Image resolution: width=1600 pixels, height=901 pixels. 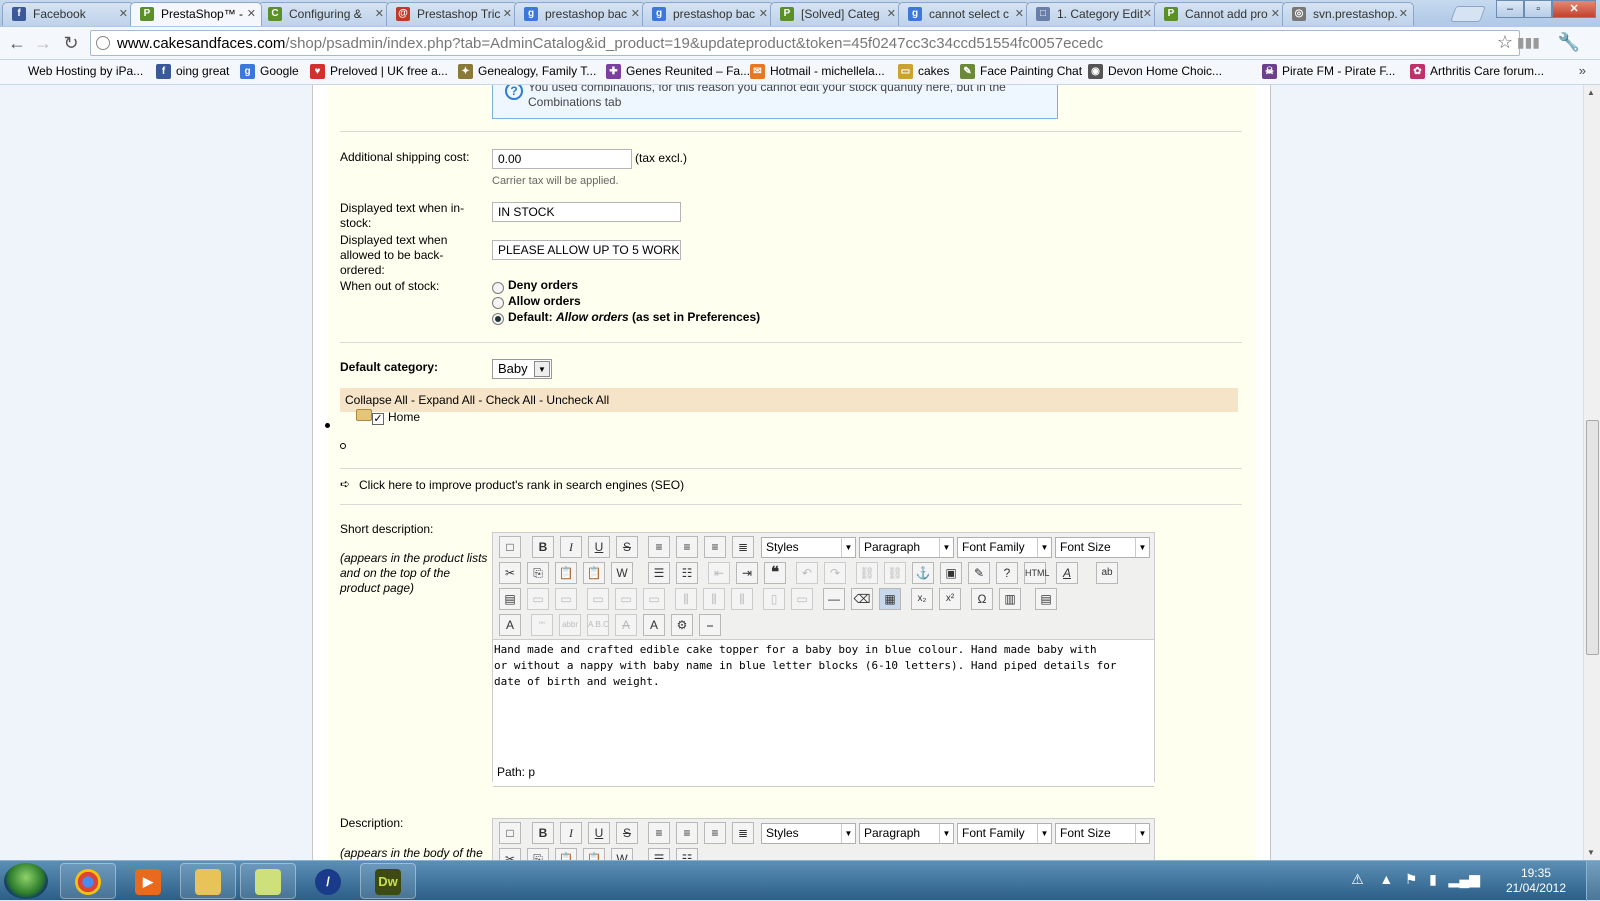 I want to click on battery-icon: ▮, so click(x=1433, y=879).